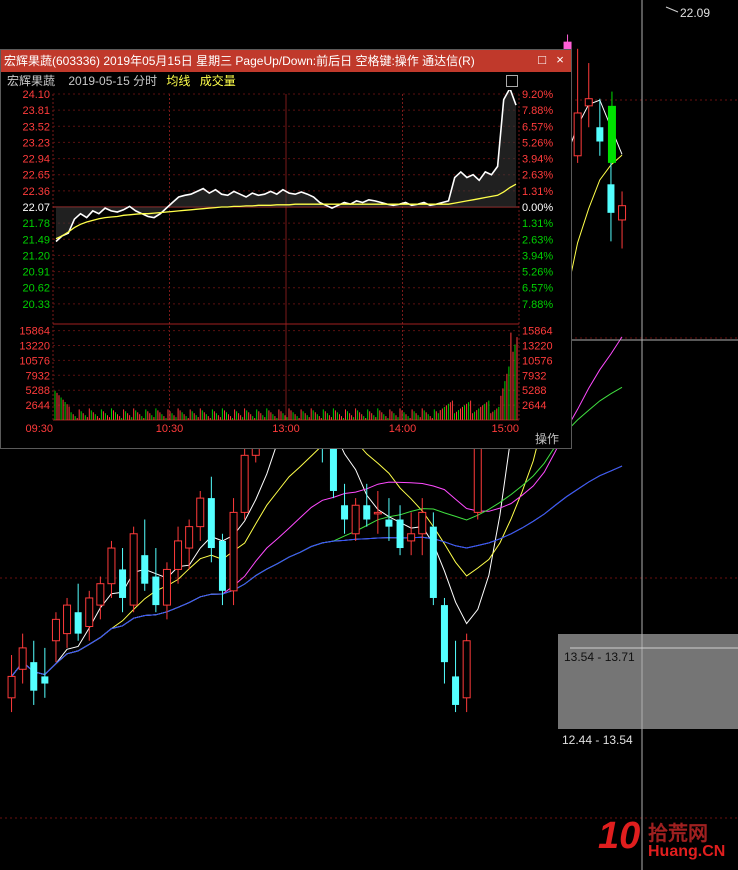 The image size is (738, 870). What do you see at coordinates (687, 851) in the screenshot?
I see `logo-domain: Huang.CN` at bounding box center [687, 851].